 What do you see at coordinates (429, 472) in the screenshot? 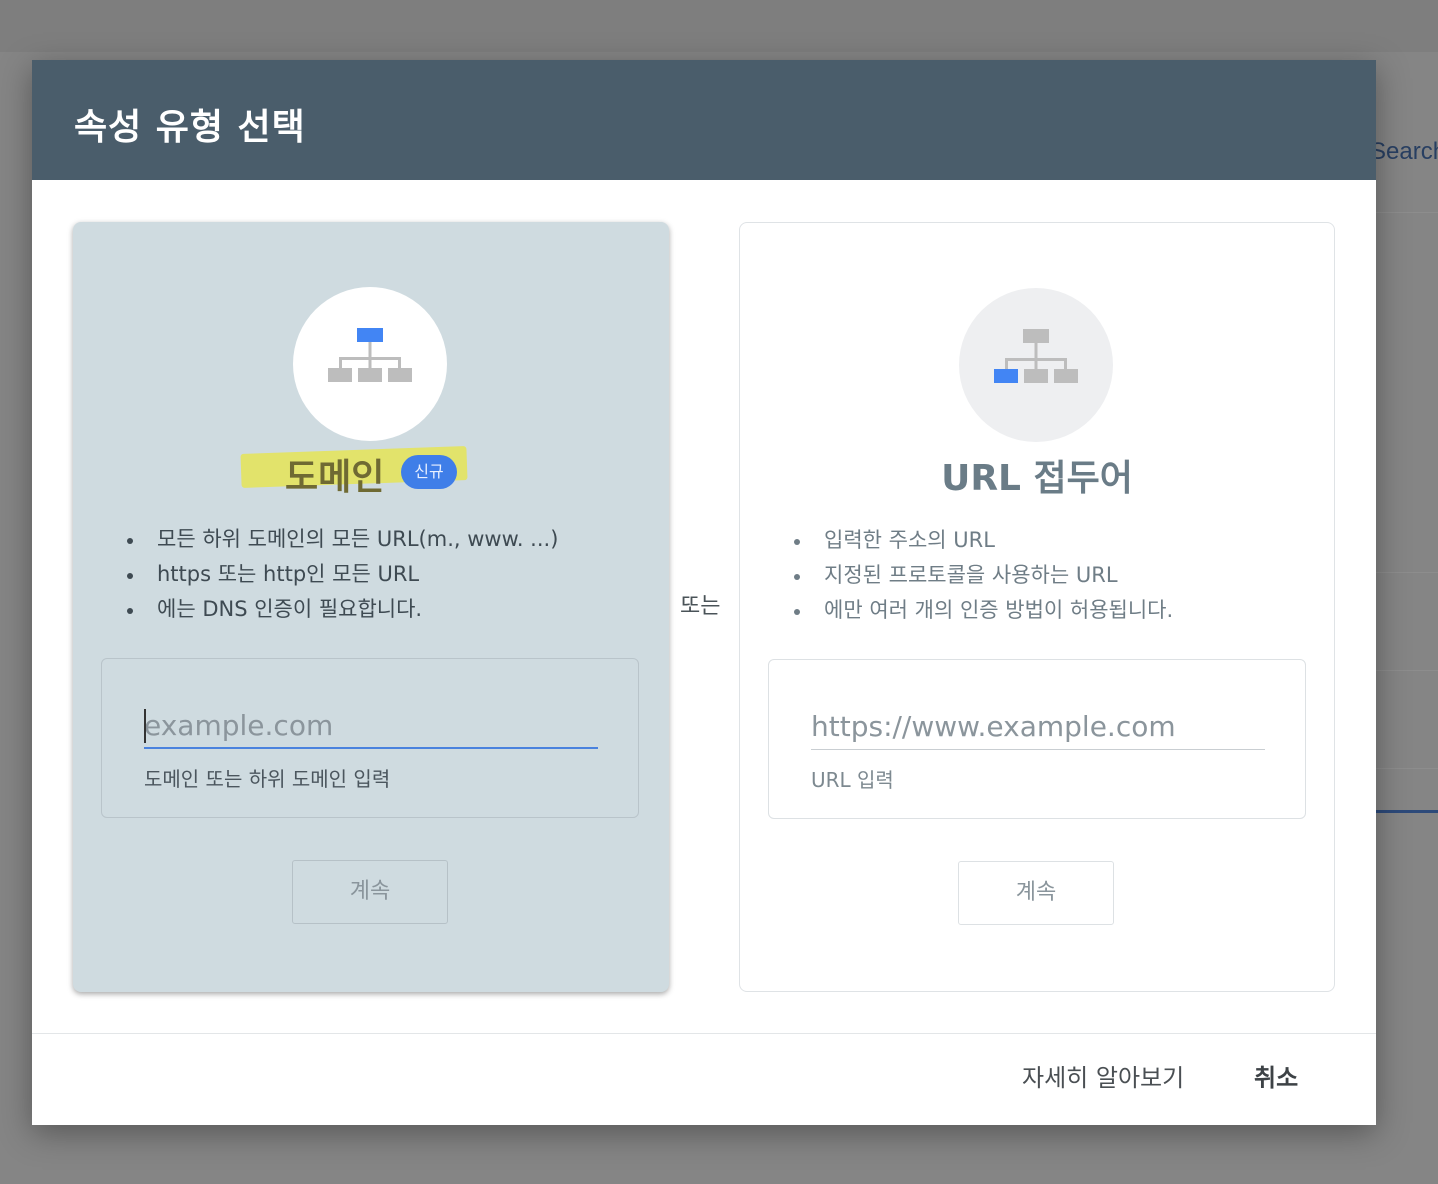
I see `new-badge: 신규` at bounding box center [429, 472].